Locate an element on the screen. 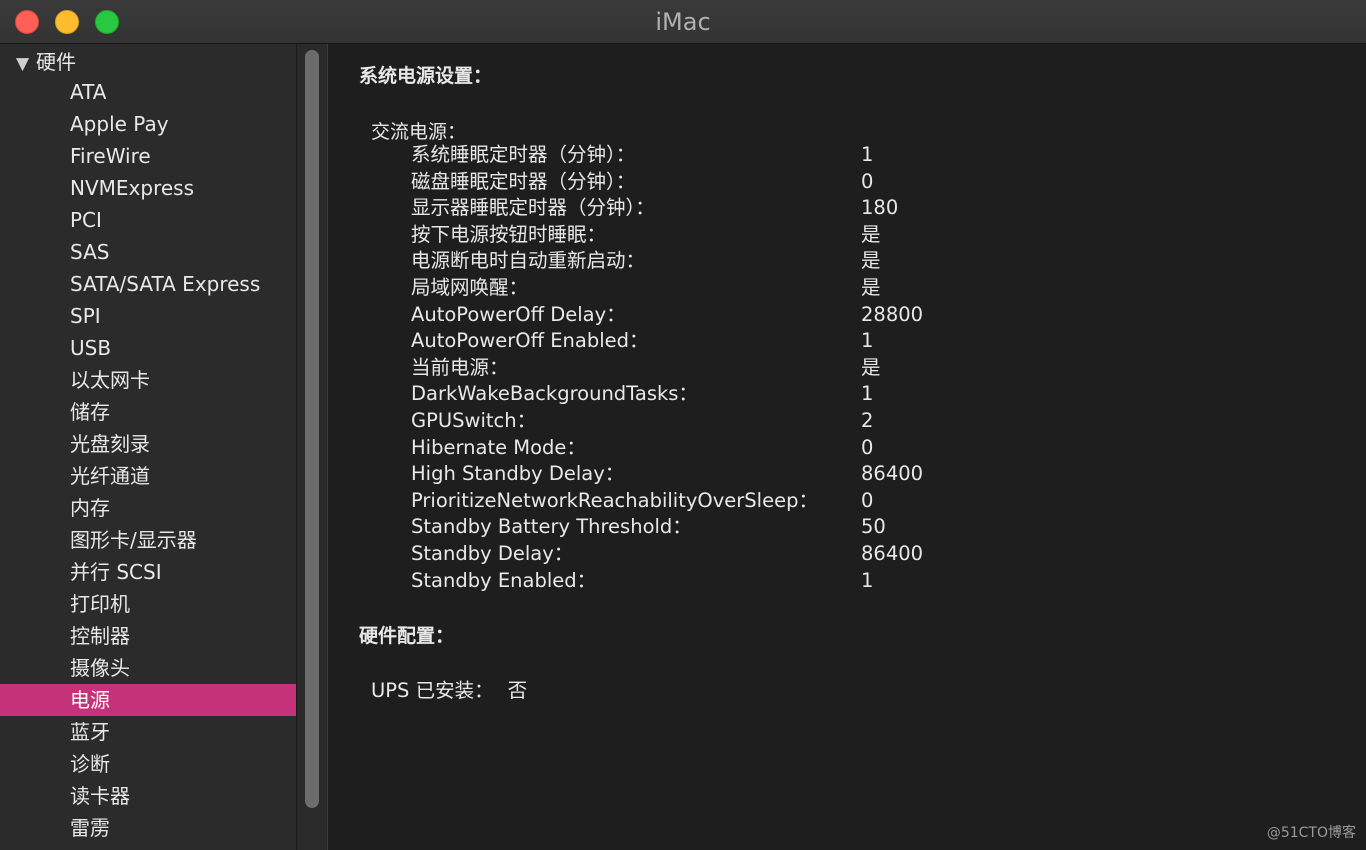 This screenshot has height=850, width=1366. ups-installed-label: UPS 已安装： is located at coordinates (432, 690).